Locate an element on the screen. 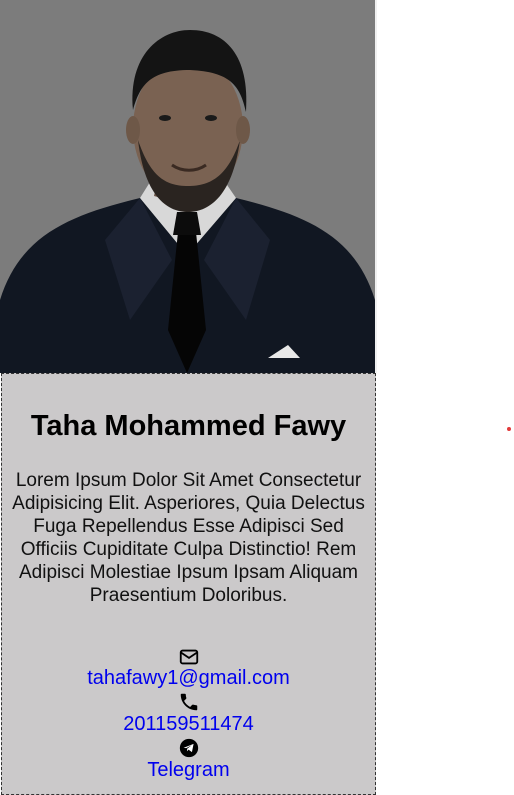  telegram-icon is located at coordinates (188, 748).